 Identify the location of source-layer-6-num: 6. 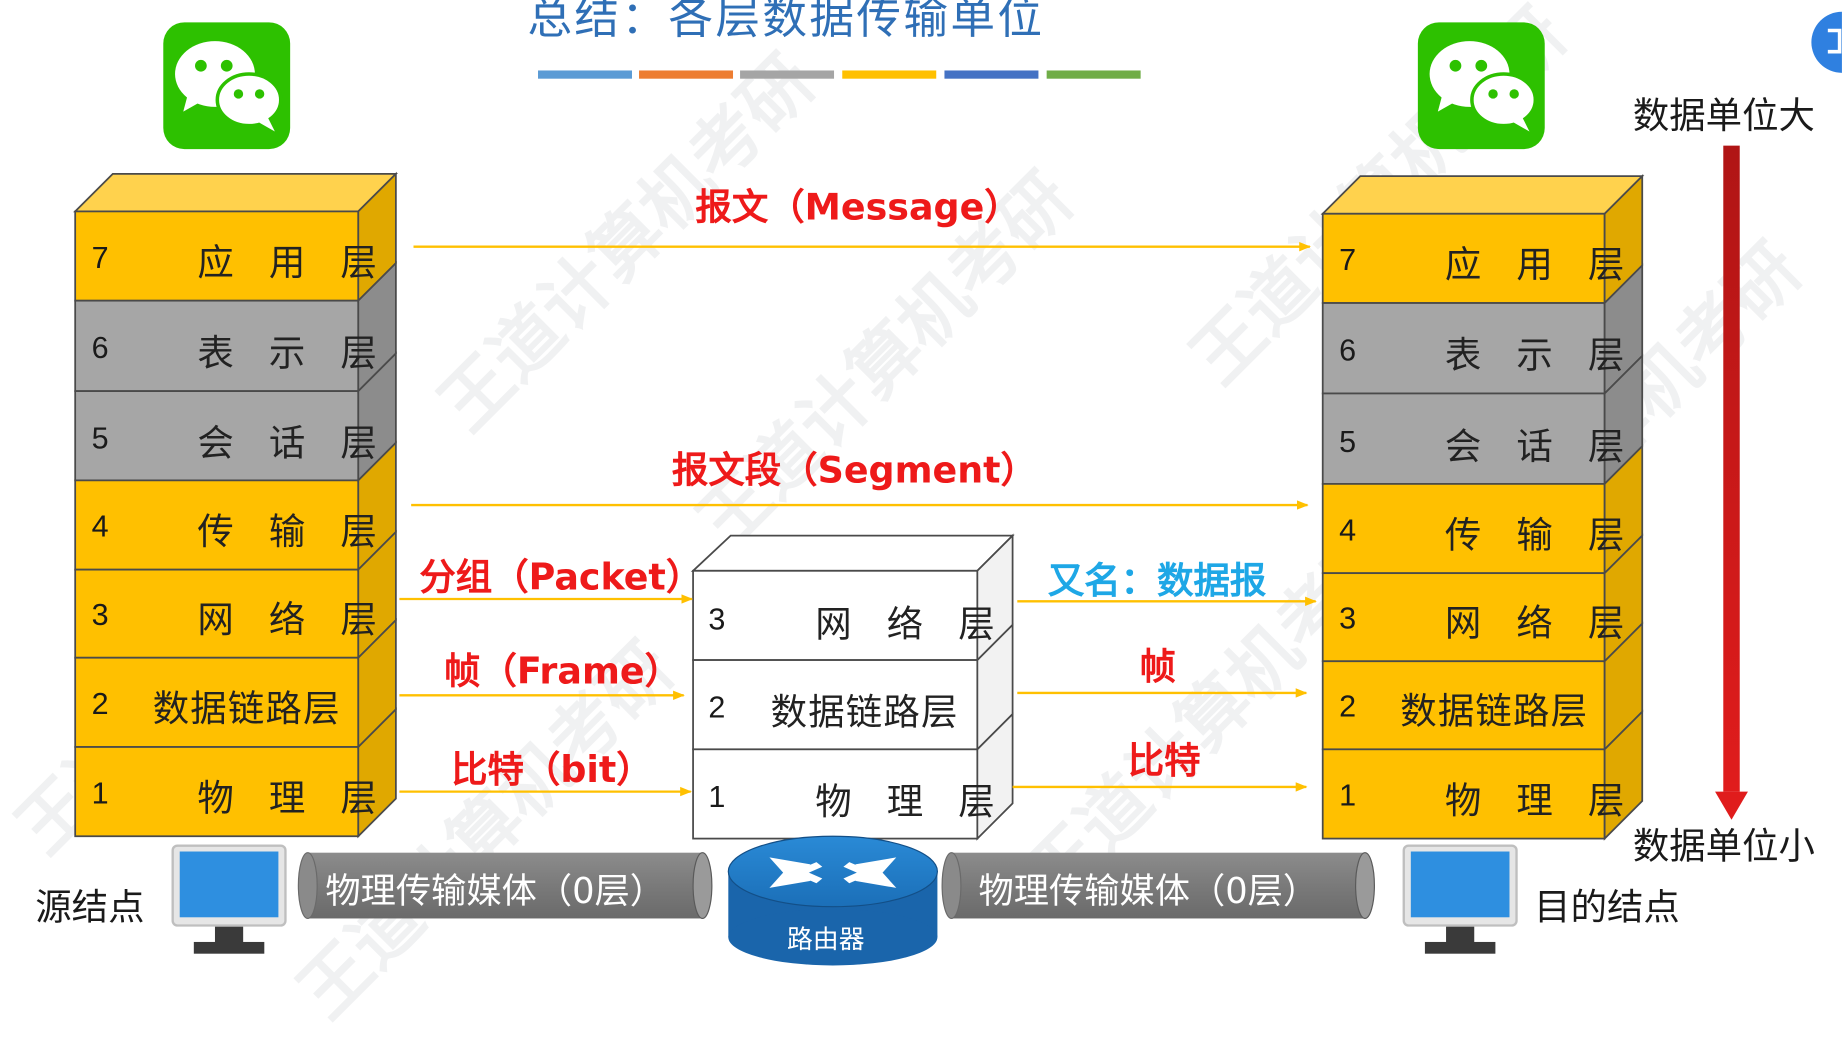
(100, 348).